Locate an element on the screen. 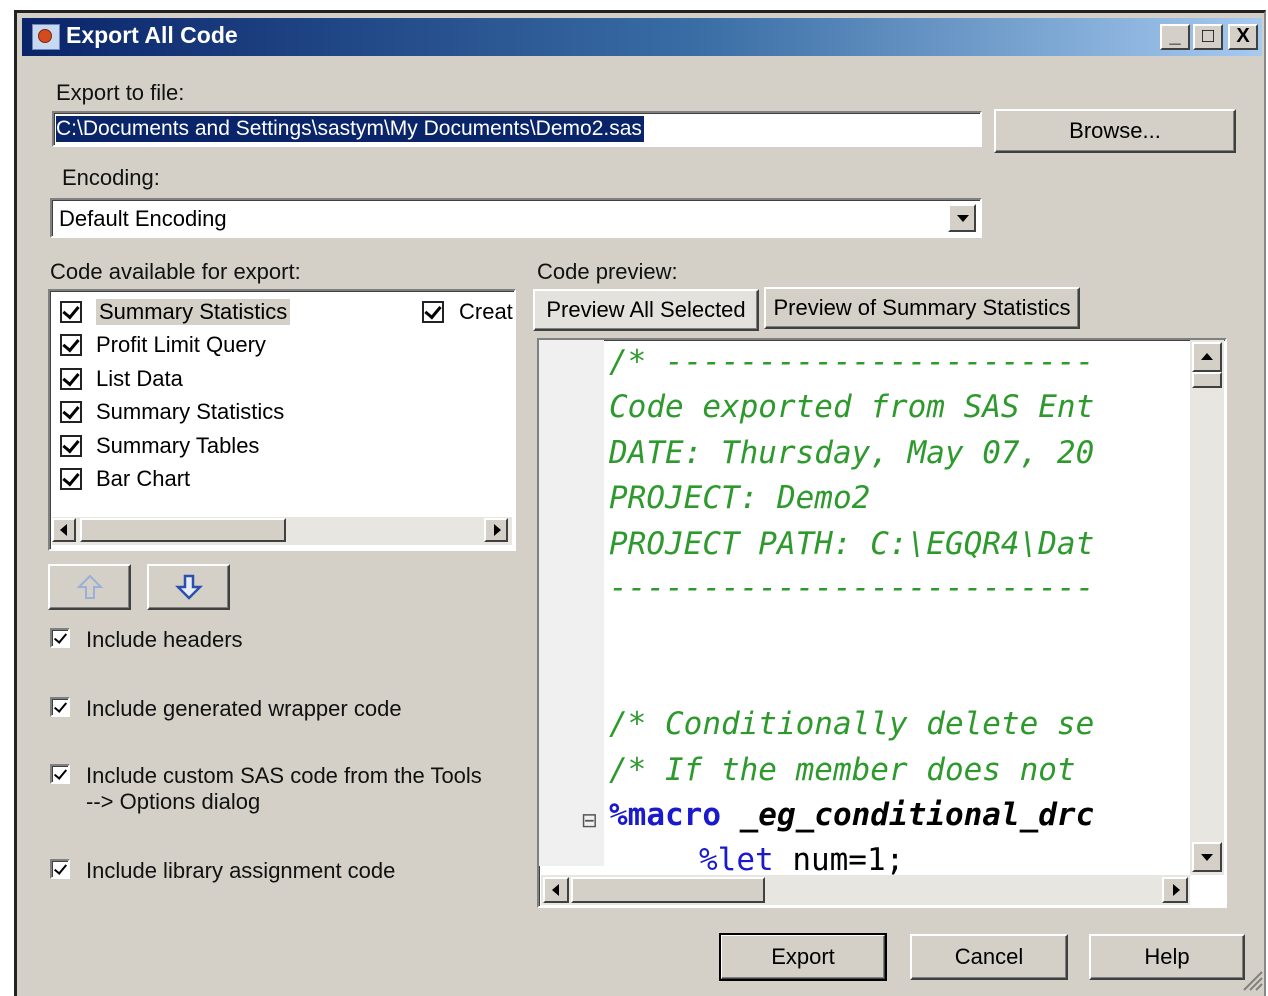 The image size is (1268, 996). scrollbar-thumb is located at coordinates (183, 530).